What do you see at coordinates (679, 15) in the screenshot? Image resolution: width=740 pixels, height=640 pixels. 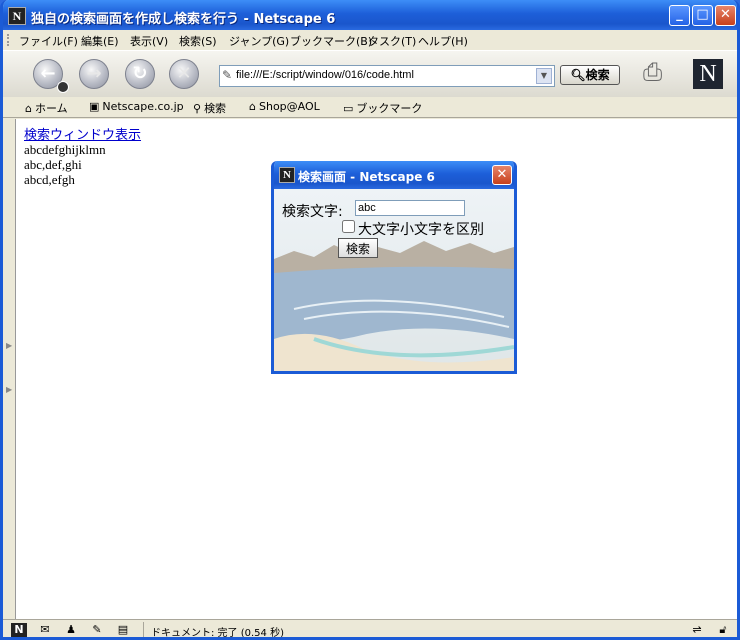 I see `minimize-button: _` at bounding box center [679, 15].